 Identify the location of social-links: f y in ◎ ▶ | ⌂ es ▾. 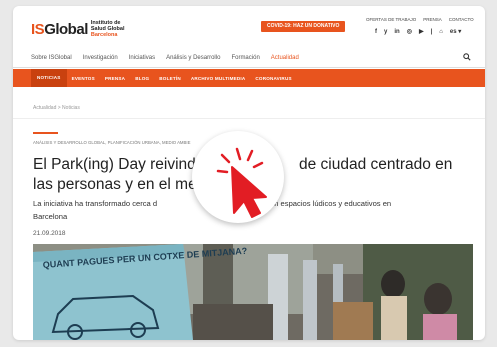
(418, 32).